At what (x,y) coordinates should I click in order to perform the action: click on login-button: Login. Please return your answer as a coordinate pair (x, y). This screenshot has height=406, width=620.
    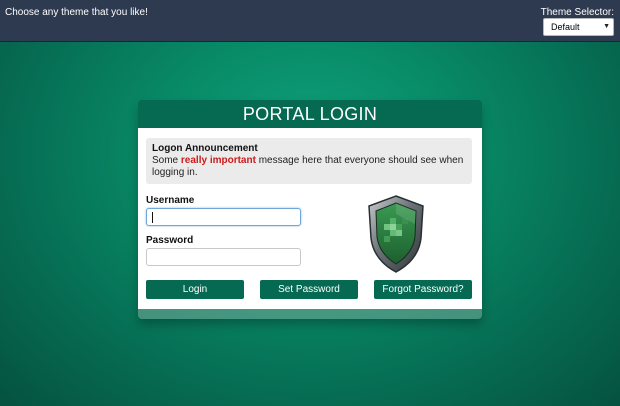
    Looking at the image, I should click on (195, 289).